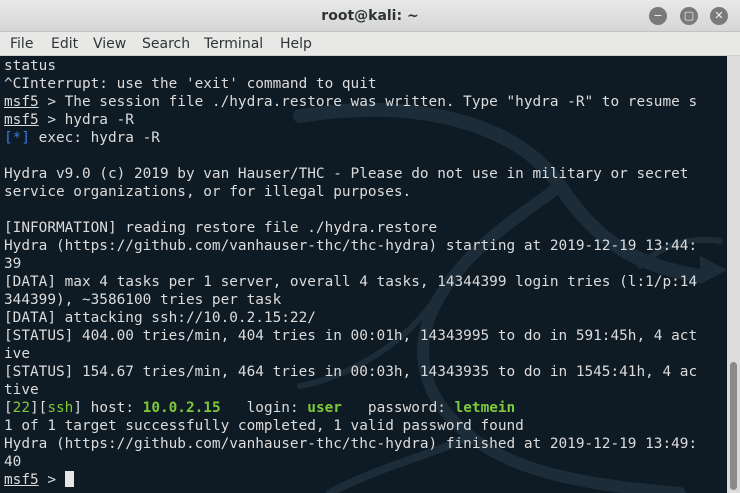  I want to click on port-value: 22, so click(21, 408).